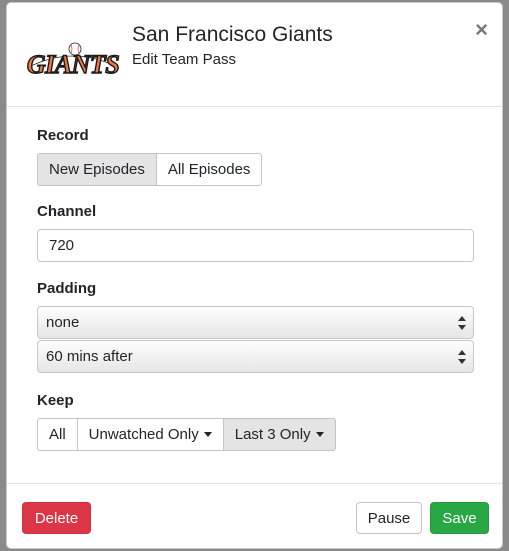 The height and width of the screenshot is (551, 509). Describe the element at coordinates (57, 434) in the screenshot. I see `keep-all-button: All` at that location.